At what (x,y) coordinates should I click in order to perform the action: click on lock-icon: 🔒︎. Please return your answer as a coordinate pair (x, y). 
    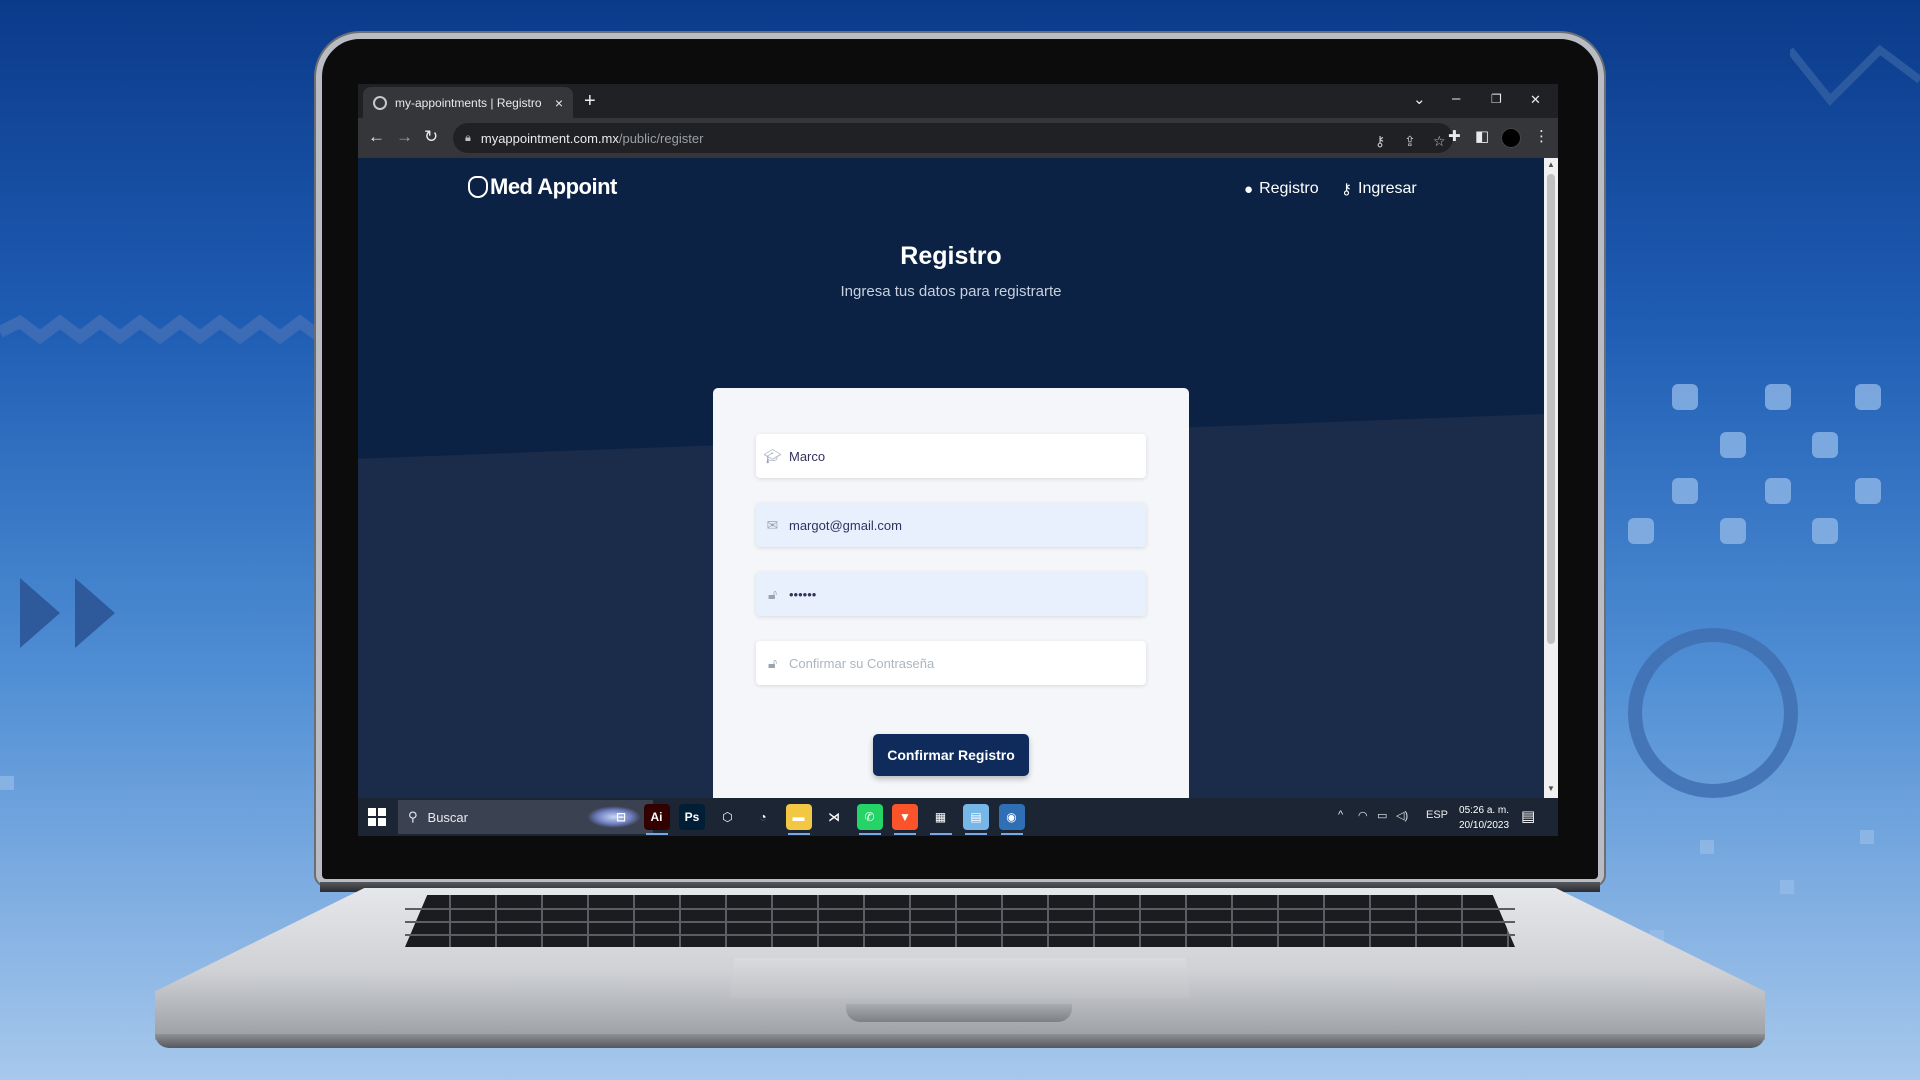
    Looking at the image, I should click on (468, 137).